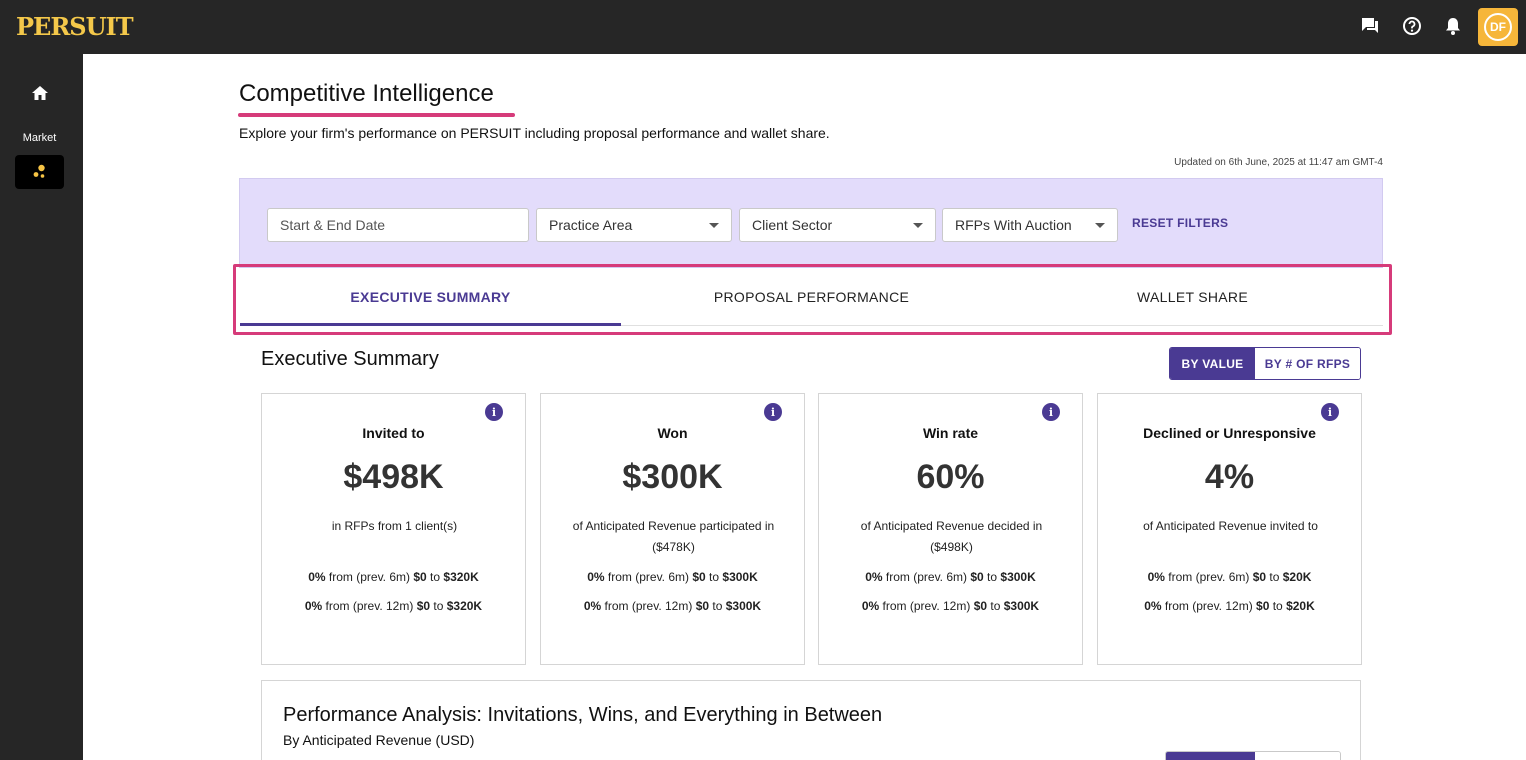 This screenshot has height=760, width=1526. What do you see at coordinates (379, 740) in the screenshot?
I see `performance-subtitle: By Anticipated Revenue (USD)` at bounding box center [379, 740].